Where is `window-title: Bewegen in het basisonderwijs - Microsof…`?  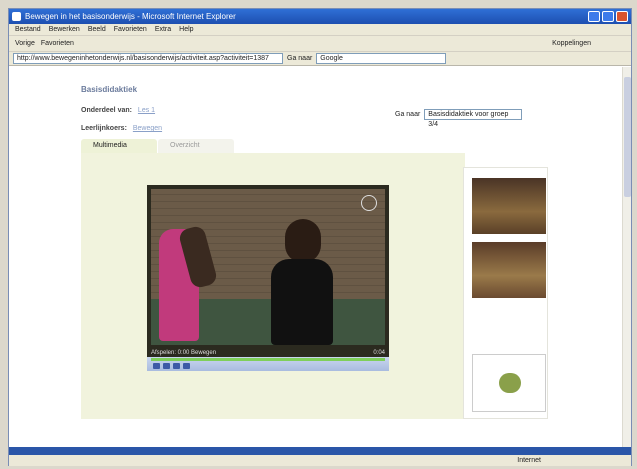
window-title: Bewegen in het basisonderwijs - Microsof… is located at coordinates (130, 16).